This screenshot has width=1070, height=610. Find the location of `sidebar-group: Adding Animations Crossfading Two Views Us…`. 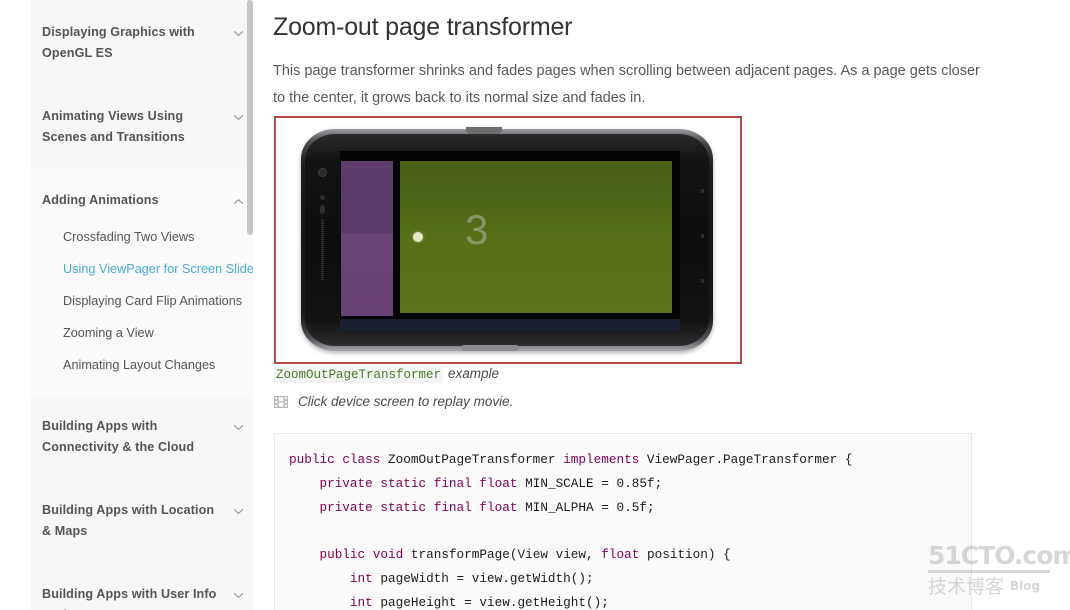

sidebar-group: Adding Animations Crossfading Two Views Us… is located at coordinates (142, 282).